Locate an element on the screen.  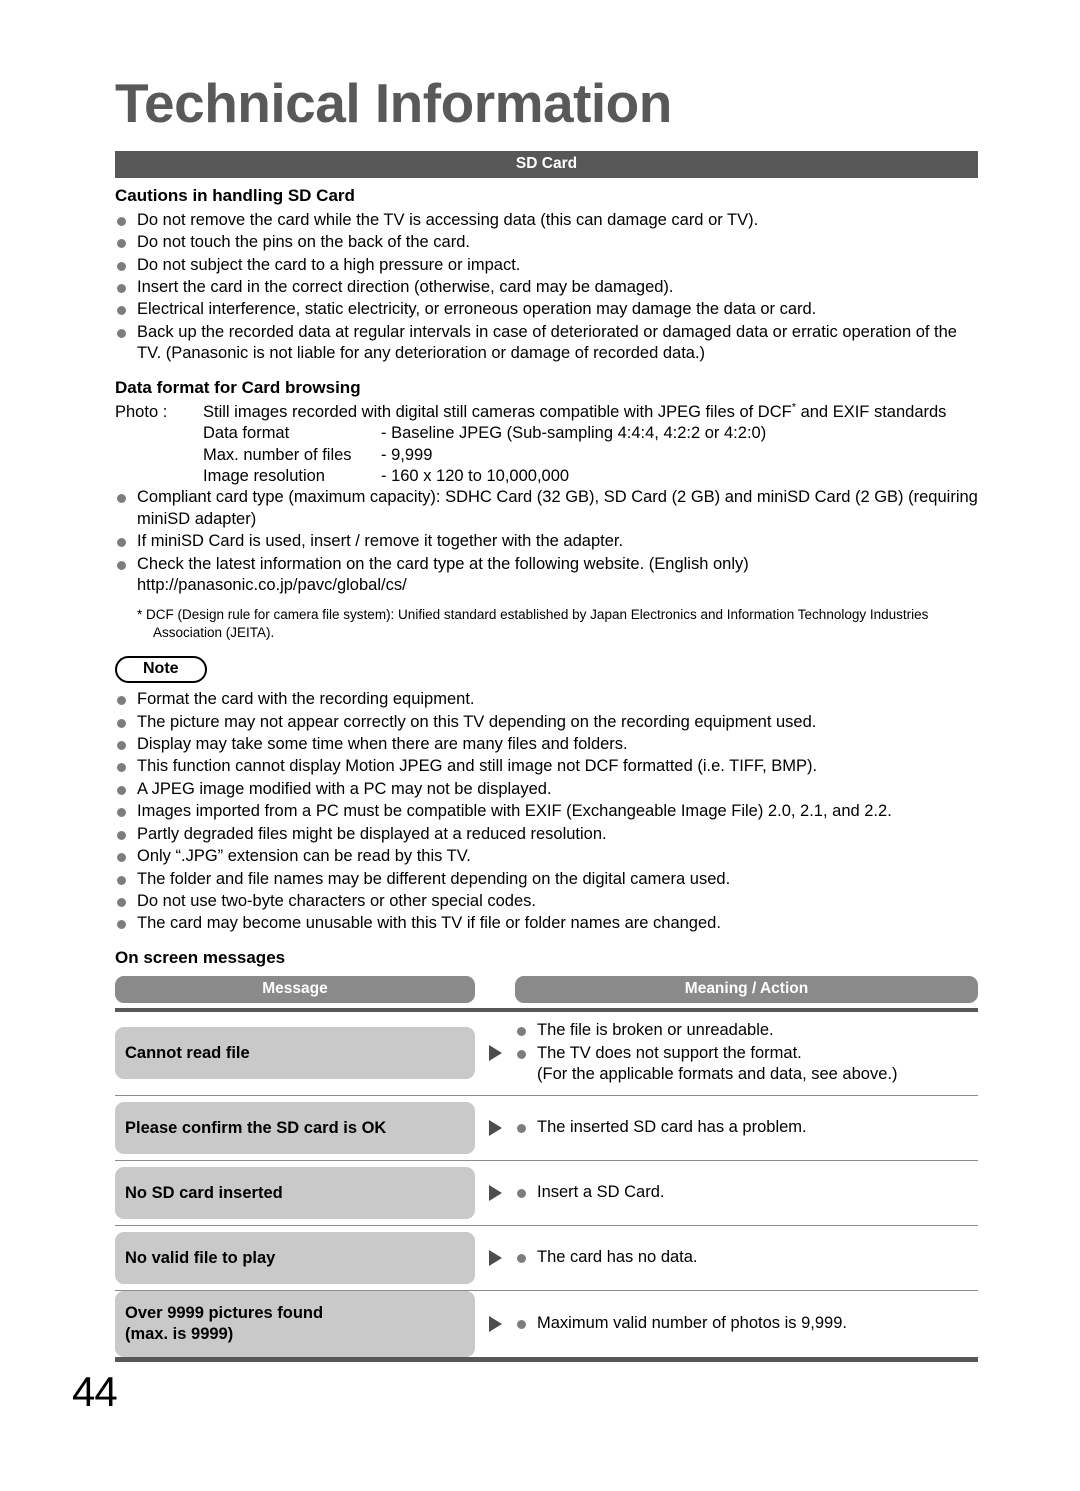
list-item: The file is broken or unreadable. is located at coordinates (706, 1031).